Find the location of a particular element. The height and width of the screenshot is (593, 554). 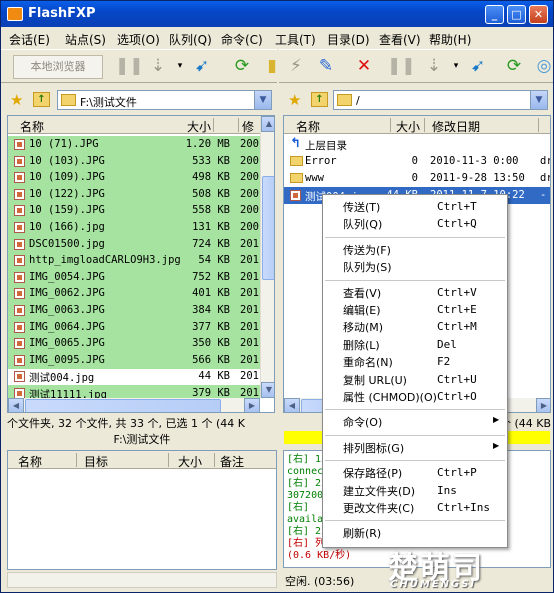

file-name: 10 (159).JPG is located at coordinates (67, 210).